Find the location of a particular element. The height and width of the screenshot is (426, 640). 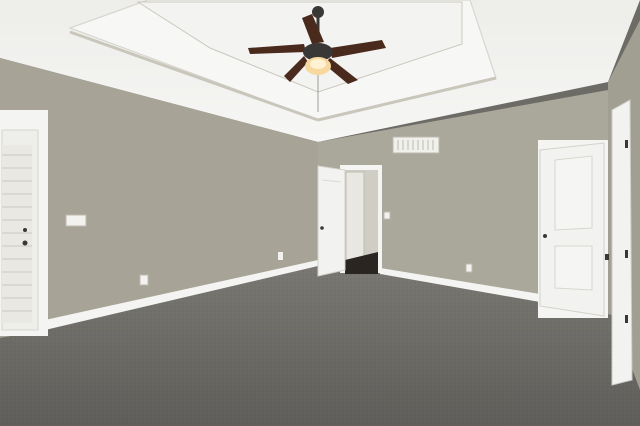

air-vent-icon is located at coordinates (416, 145).